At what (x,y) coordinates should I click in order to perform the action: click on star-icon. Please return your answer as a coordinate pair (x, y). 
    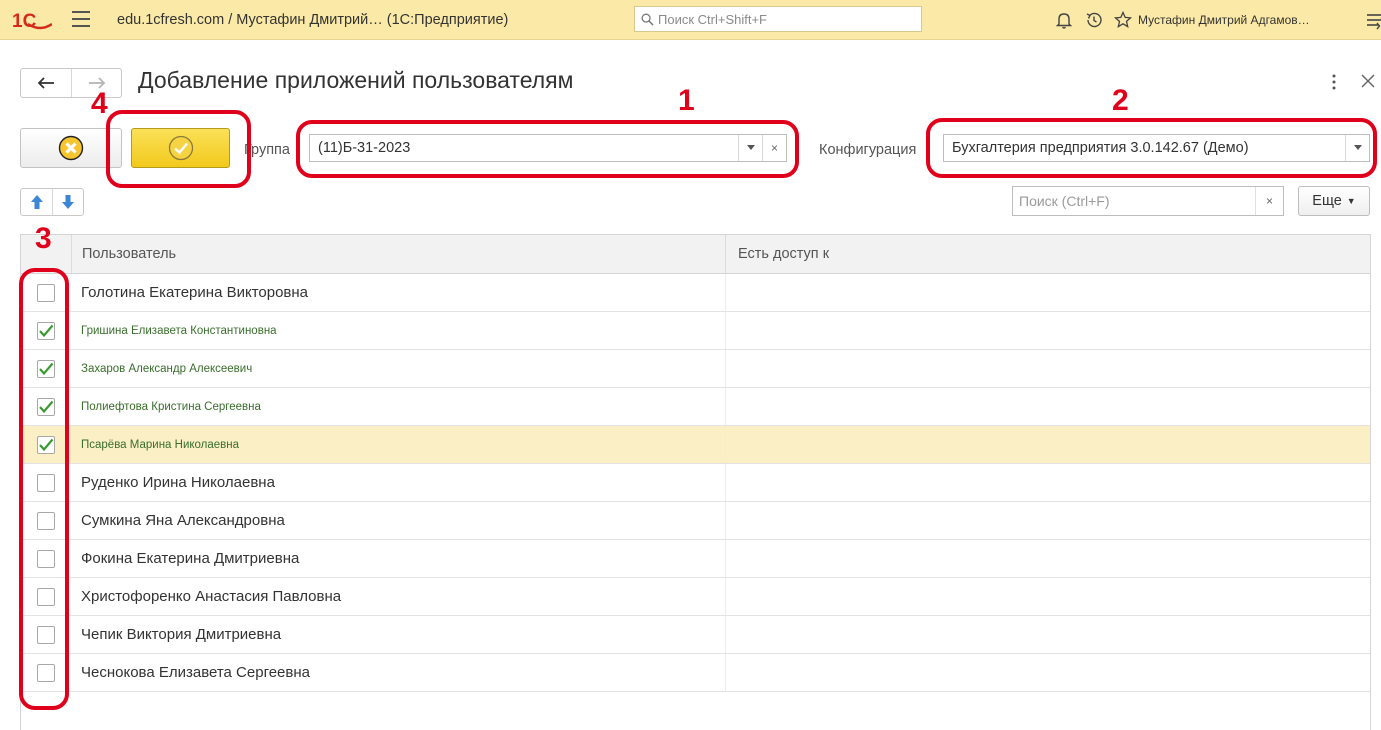
    Looking at the image, I should click on (1123, 20).